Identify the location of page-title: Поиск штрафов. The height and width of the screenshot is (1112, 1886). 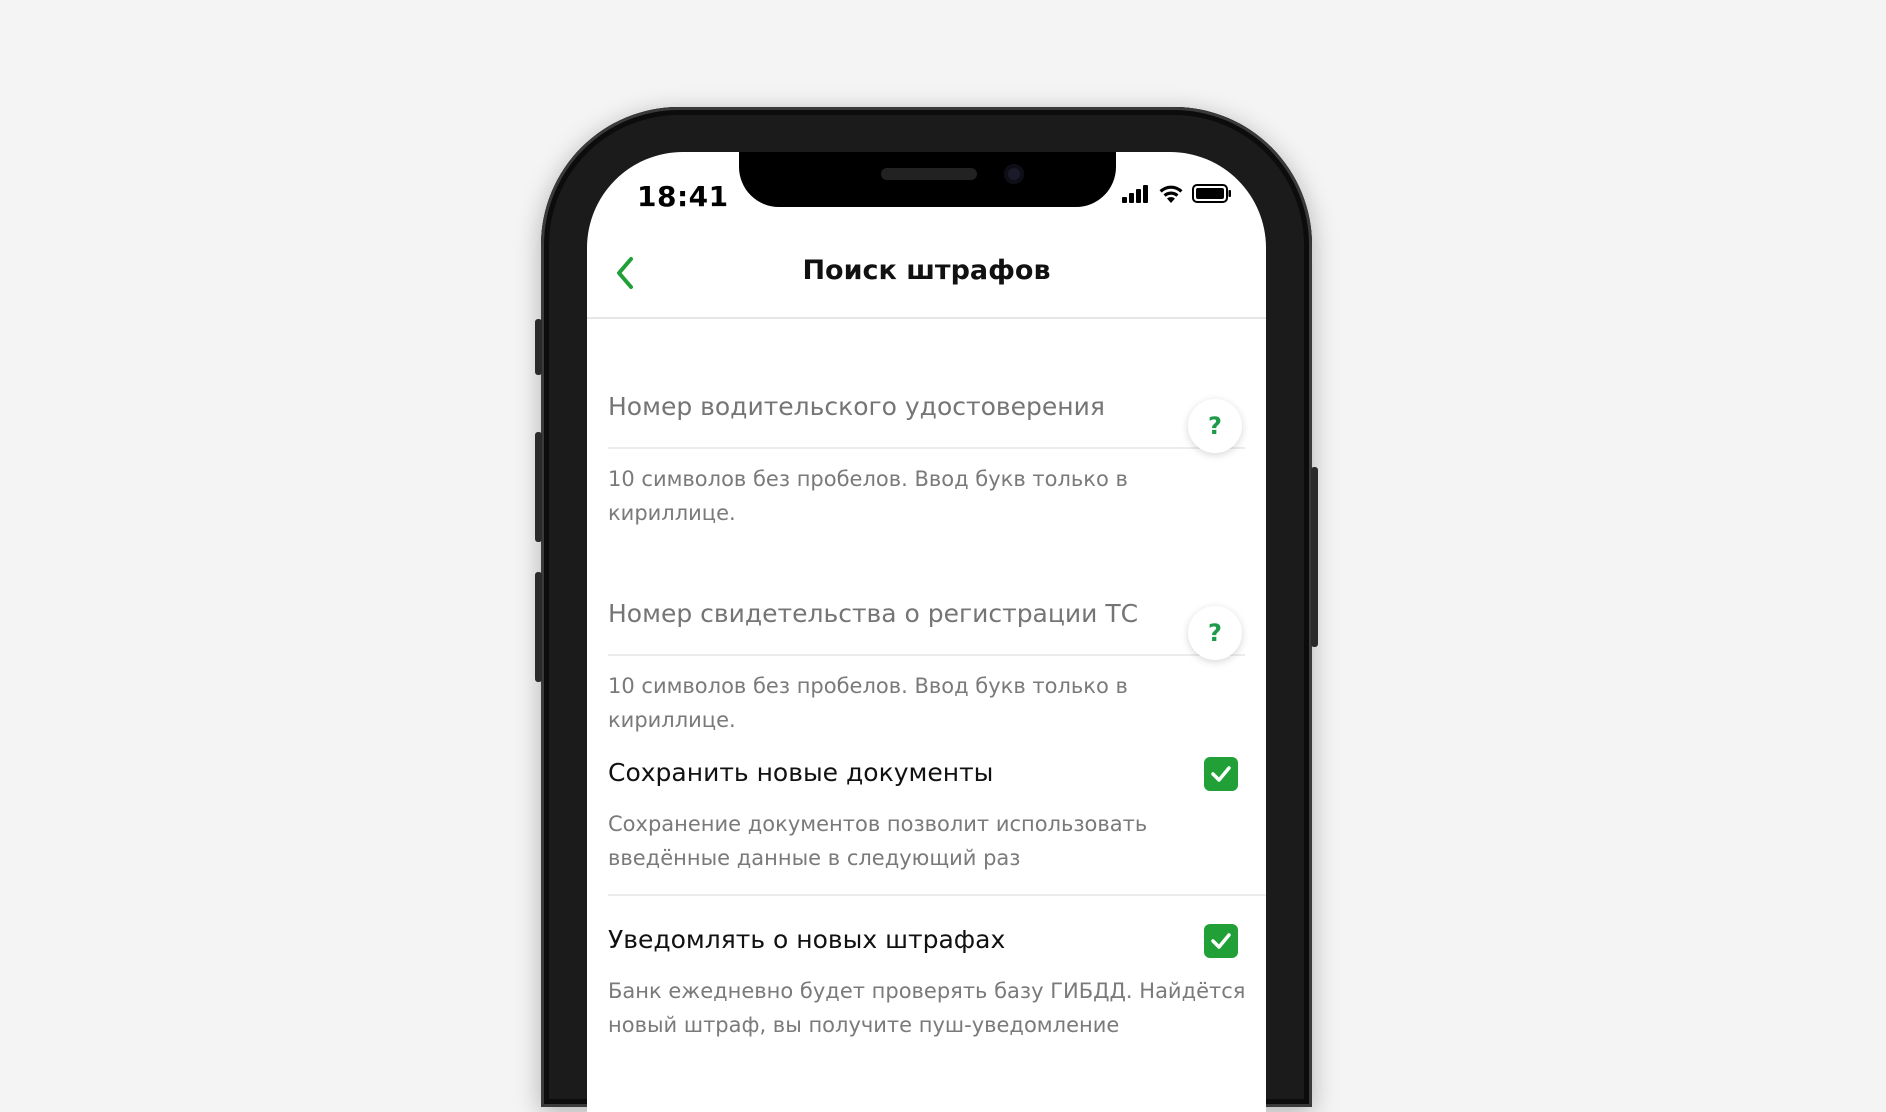
(926, 270).